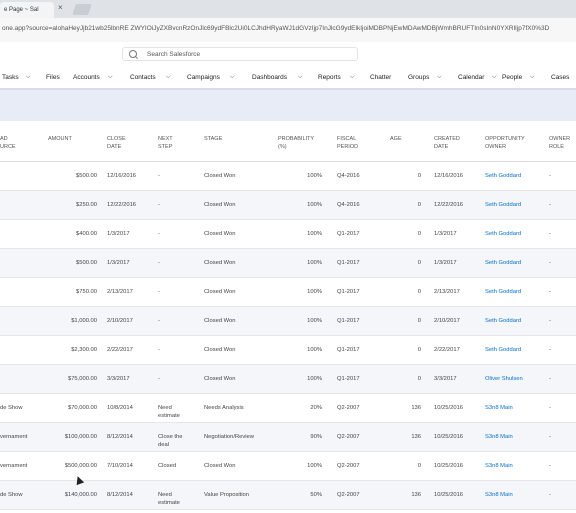  Describe the element at coordinates (471, 77) in the screenshot. I see `nav-item-calendar: Calendar` at that location.